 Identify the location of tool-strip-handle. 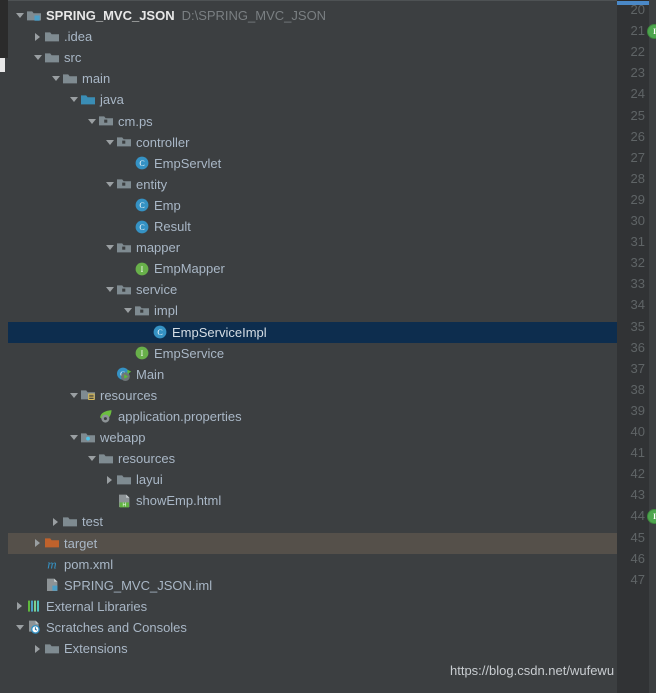
(2, 65).